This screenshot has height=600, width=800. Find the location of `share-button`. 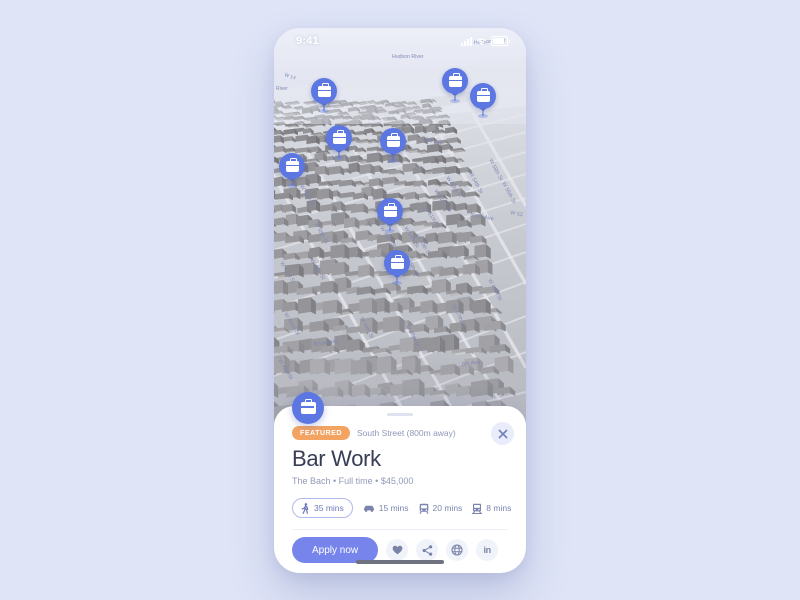

share-button is located at coordinates (427, 550).